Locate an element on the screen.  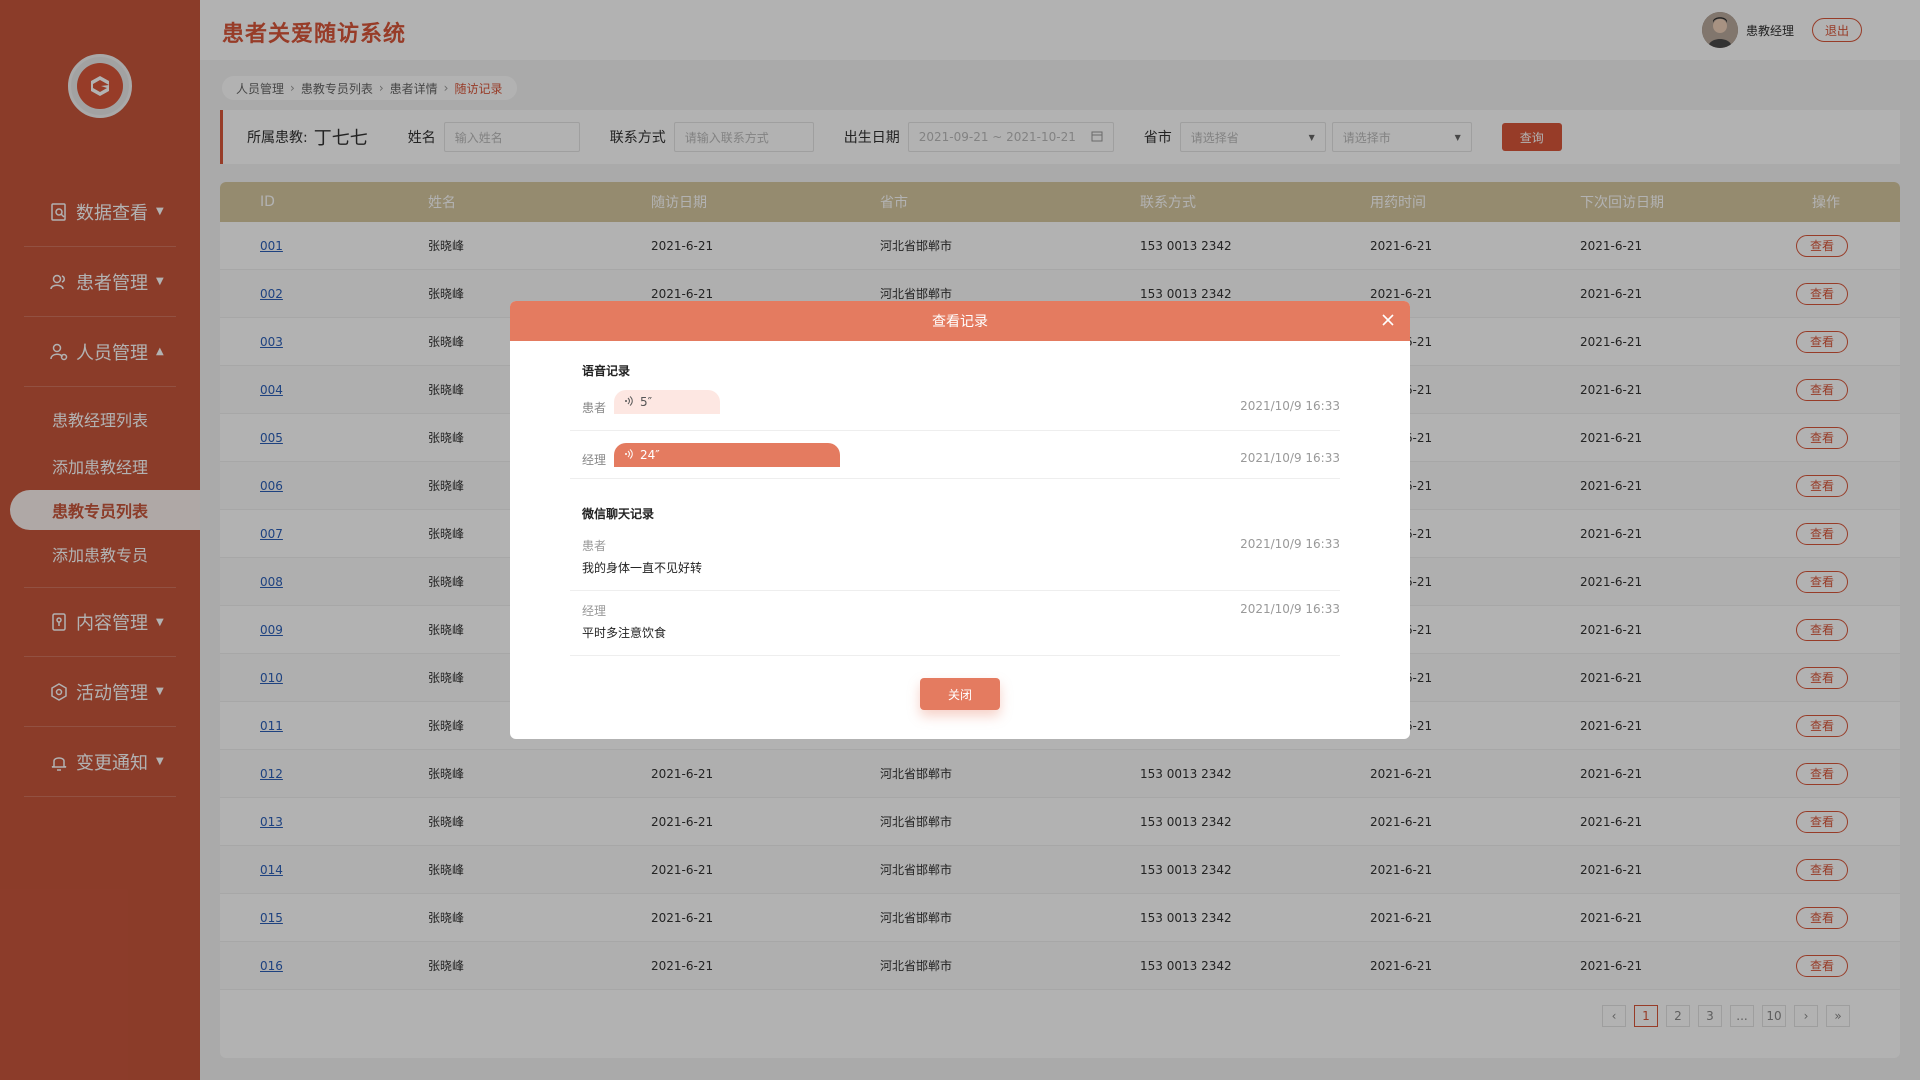
chat-text: 我的身体一直不见好转 is located at coordinates (642, 568).